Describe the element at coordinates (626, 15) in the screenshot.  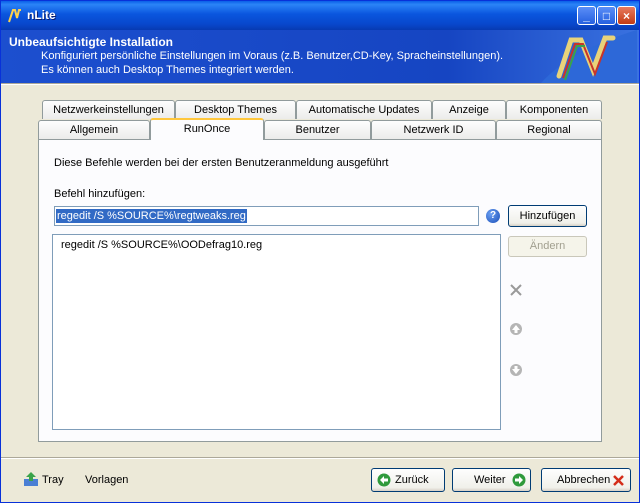
I see `close-button: ×` at that location.